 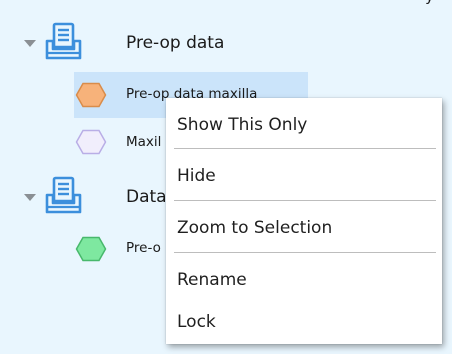 What do you see at coordinates (143, 248) in the screenshot?
I see `tree-item-label: Pre-o` at bounding box center [143, 248].